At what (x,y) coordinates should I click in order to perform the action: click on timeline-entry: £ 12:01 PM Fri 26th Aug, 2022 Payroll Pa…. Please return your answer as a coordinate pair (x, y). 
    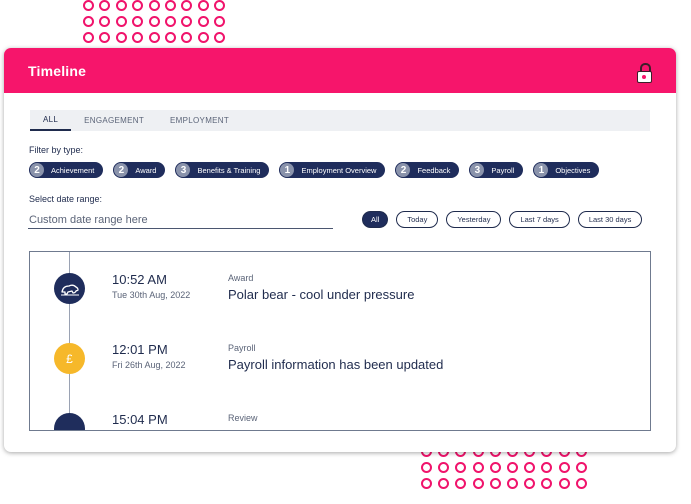
    Looking at the image, I should click on (340, 357).